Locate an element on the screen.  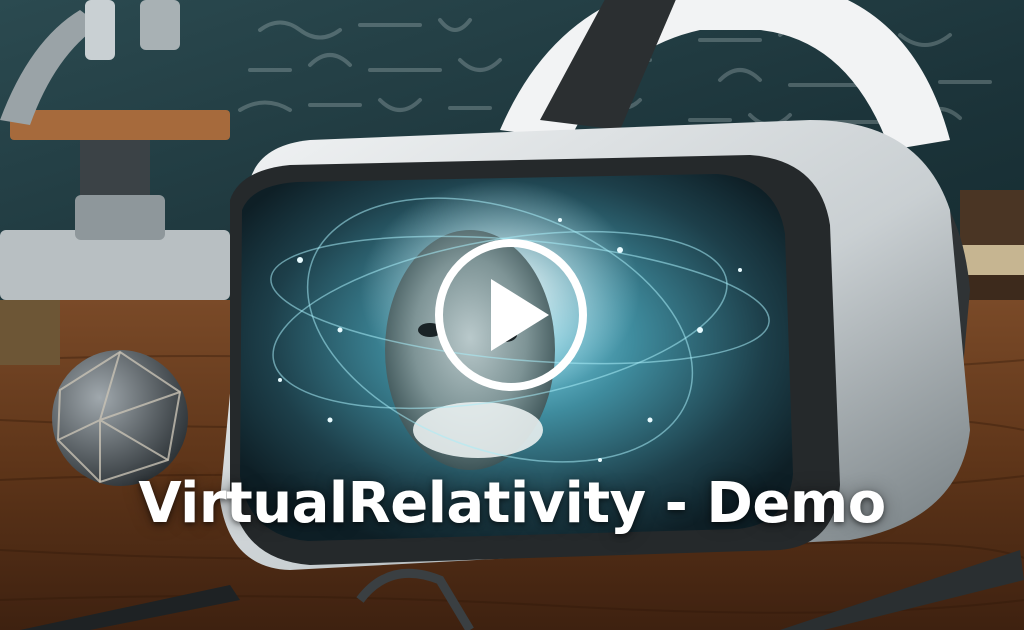
play-icon is located at coordinates (511, 315).